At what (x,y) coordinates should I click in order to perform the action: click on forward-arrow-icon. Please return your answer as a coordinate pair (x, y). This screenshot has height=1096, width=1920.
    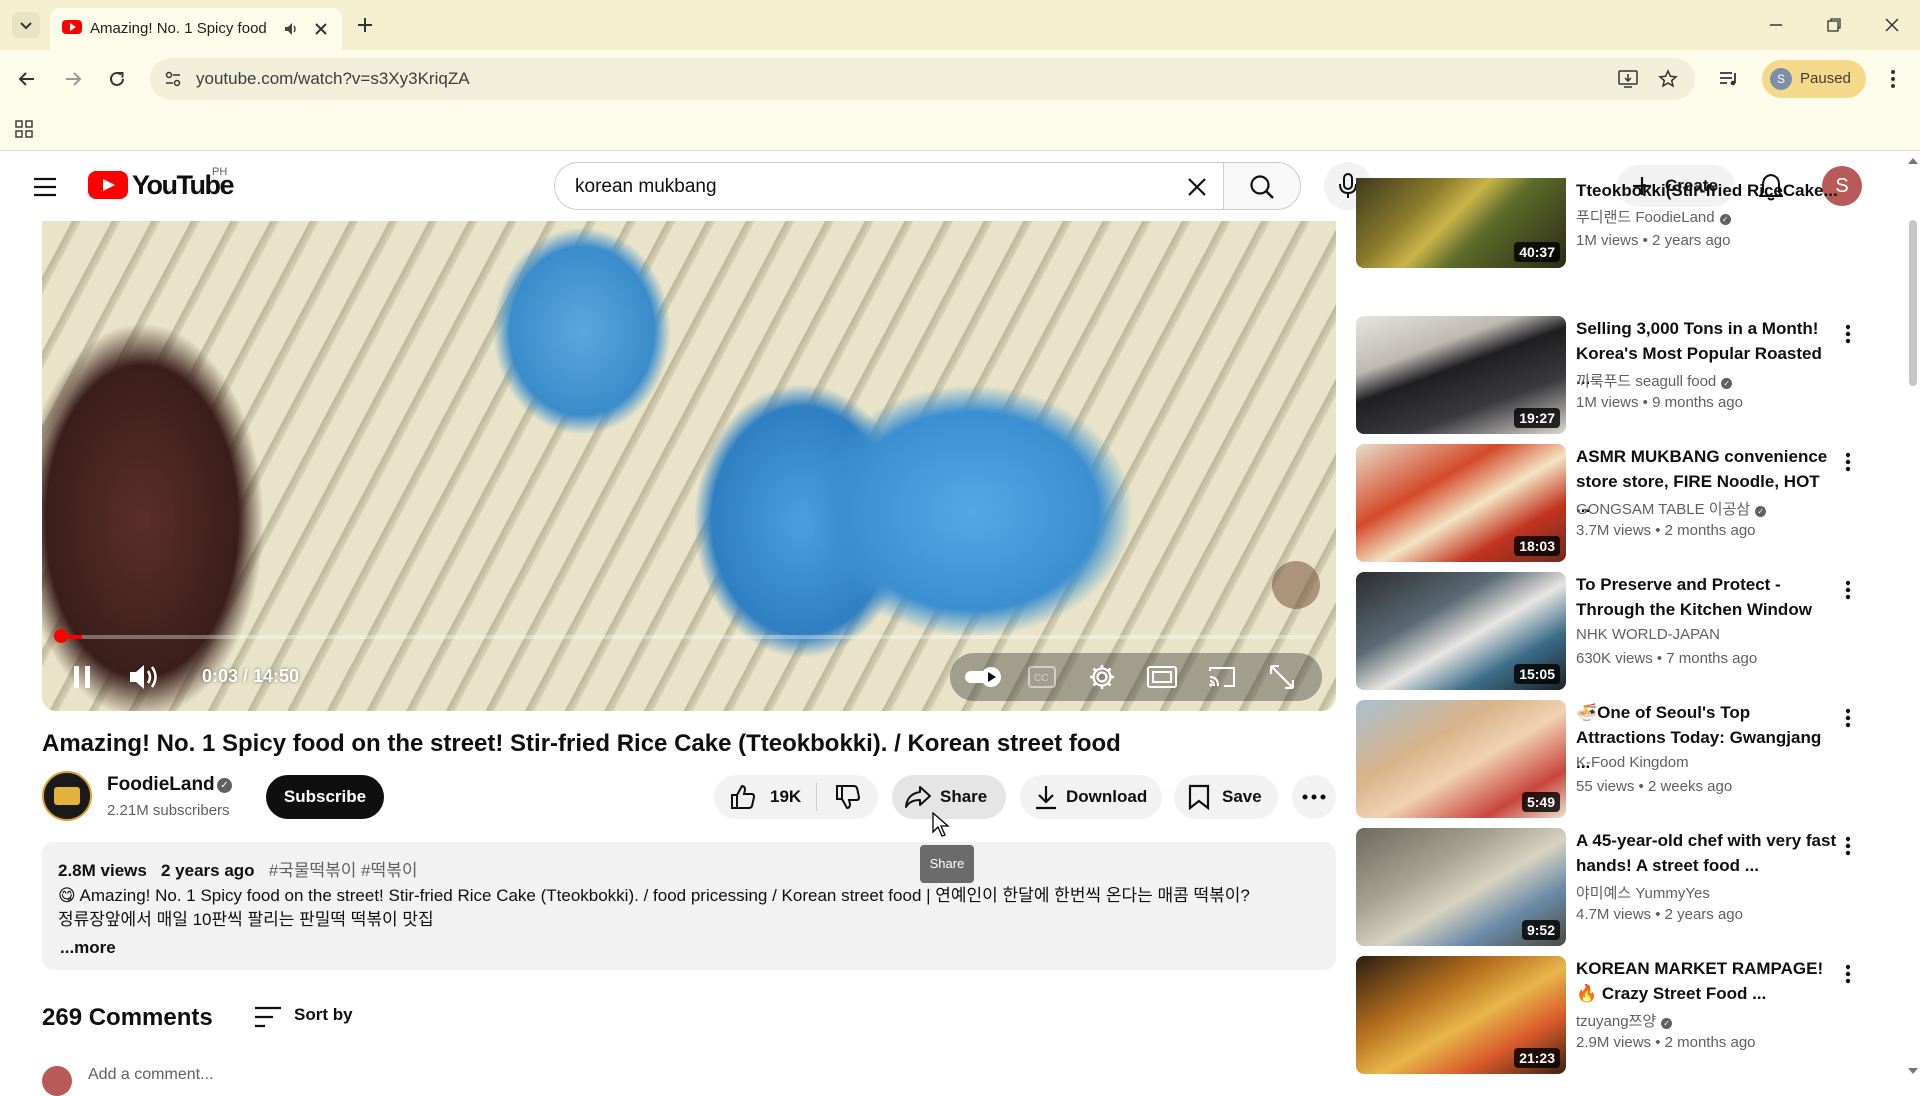
    Looking at the image, I should click on (73, 79).